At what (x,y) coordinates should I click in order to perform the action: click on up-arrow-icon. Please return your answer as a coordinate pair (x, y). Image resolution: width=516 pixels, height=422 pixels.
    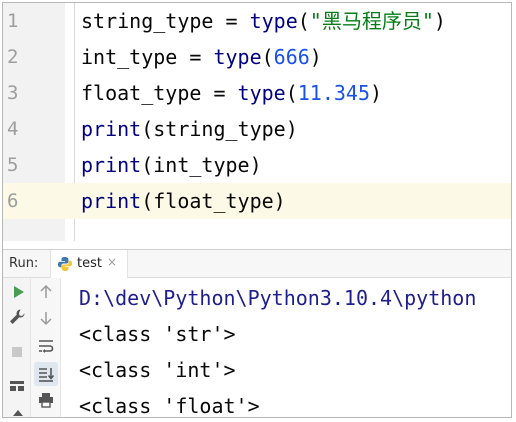
    Looking at the image, I should click on (46, 292).